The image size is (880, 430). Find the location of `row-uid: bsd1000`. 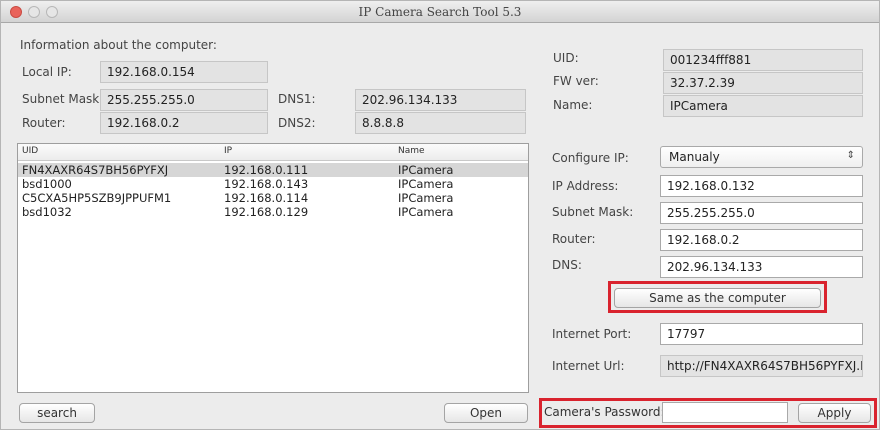

row-uid: bsd1000 is located at coordinates (47, 184).